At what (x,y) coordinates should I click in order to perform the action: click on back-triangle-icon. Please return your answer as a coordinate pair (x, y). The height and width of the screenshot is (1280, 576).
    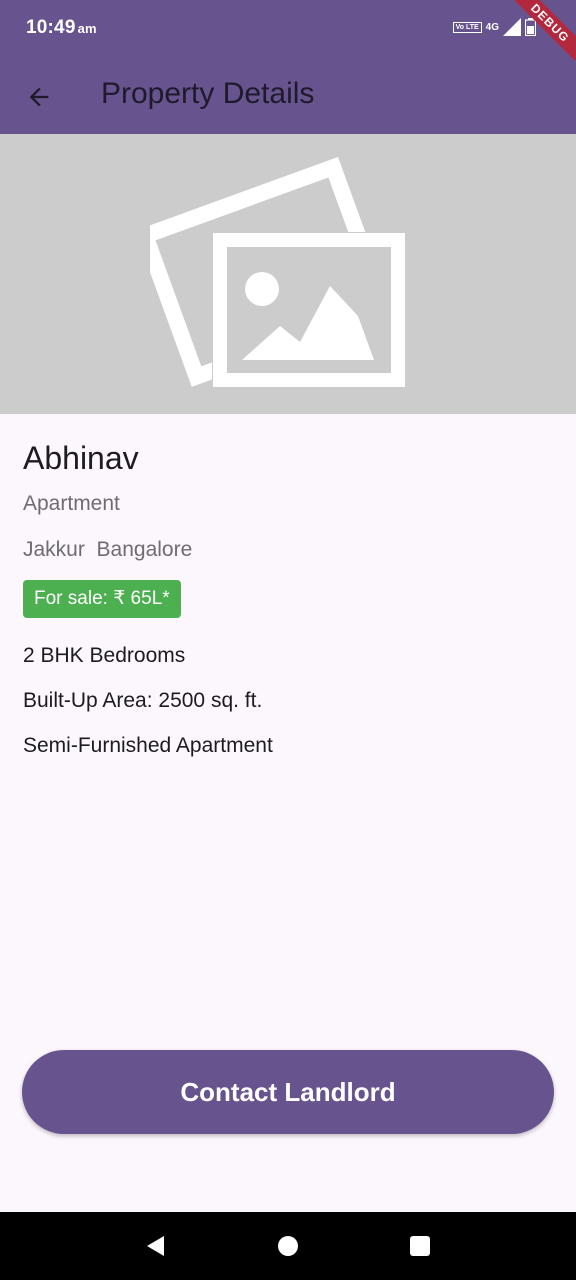
    Looking at the image, I should click on (156, 1246).